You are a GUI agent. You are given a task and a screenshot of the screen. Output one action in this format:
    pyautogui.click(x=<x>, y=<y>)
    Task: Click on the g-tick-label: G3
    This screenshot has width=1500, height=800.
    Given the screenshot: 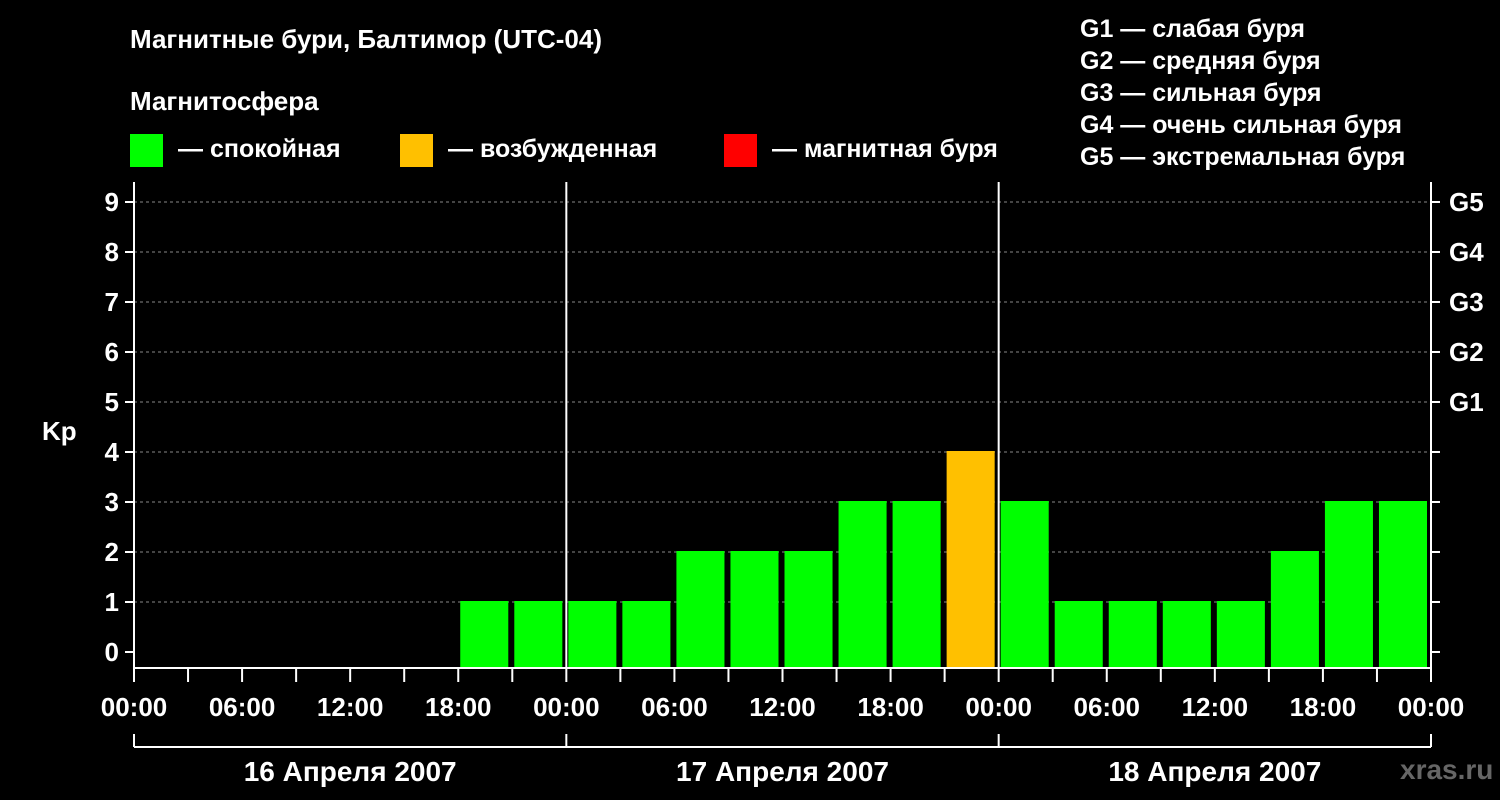 What is the action you would take?
    pyautogui.click(x=1466, y=302)
    